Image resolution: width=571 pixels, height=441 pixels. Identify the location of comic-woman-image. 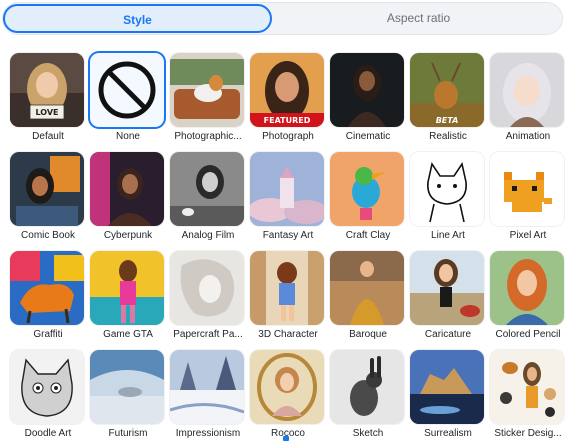
(47, 189).